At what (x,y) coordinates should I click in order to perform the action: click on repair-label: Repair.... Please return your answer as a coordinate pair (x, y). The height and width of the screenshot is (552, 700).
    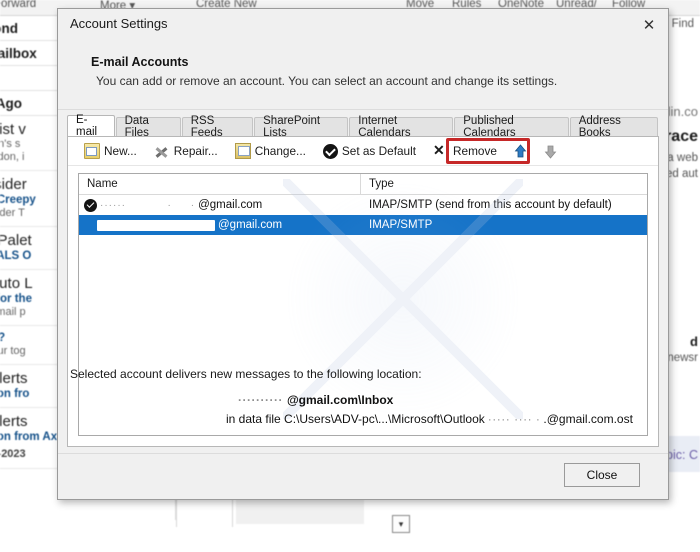
    Looking at the image, I should click on (195, 151).